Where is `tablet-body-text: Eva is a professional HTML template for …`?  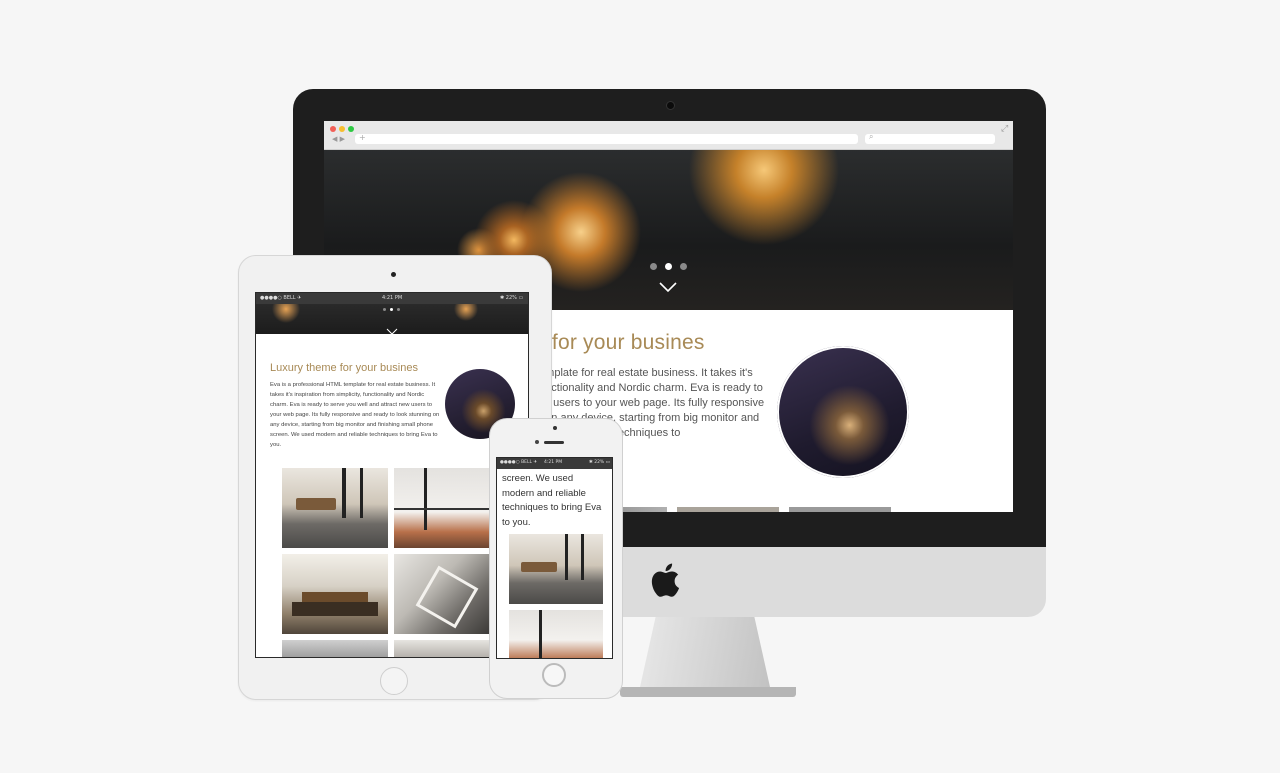 tablet-body-text: Eva is a professional HTML template for … is located at coordinates (355, 415).